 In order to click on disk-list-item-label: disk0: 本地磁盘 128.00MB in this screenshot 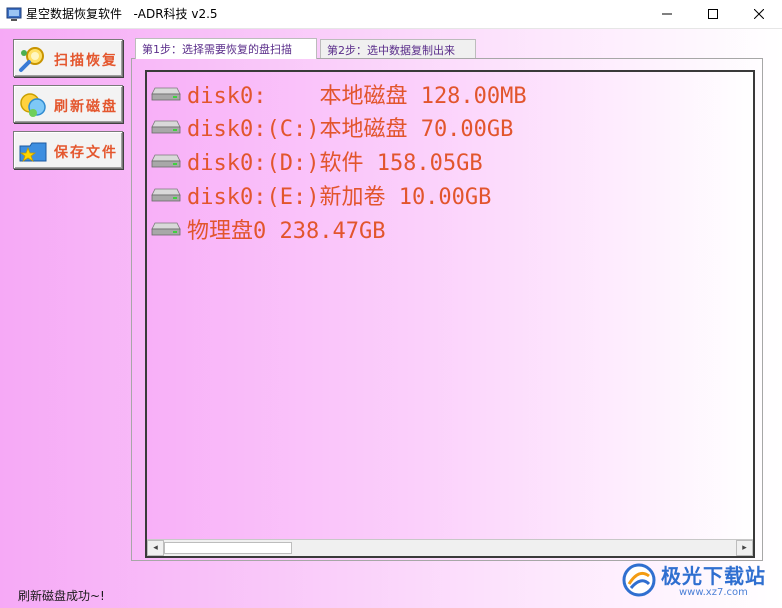, I will do `click(357, 96)`.